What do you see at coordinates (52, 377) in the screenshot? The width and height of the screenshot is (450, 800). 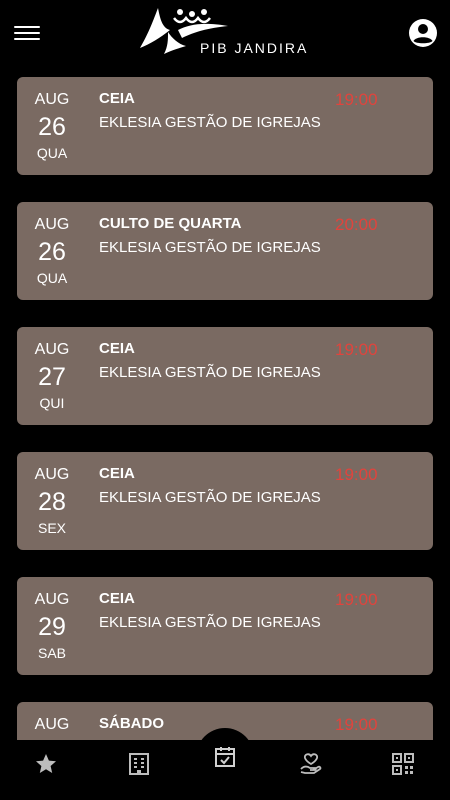 I see `event-day: 27` at bounding box center [52, 377].